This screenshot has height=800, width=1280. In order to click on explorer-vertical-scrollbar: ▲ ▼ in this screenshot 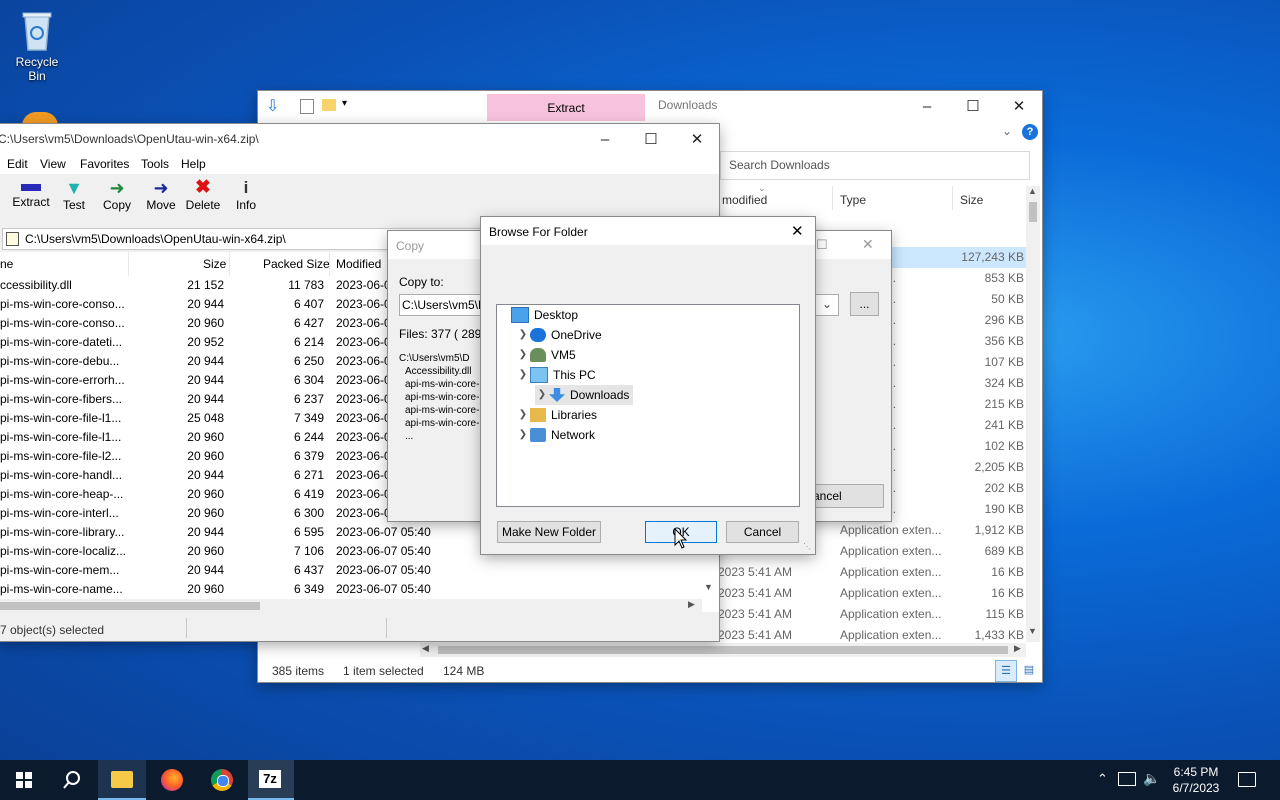, I will do `click(1033, 414)`.